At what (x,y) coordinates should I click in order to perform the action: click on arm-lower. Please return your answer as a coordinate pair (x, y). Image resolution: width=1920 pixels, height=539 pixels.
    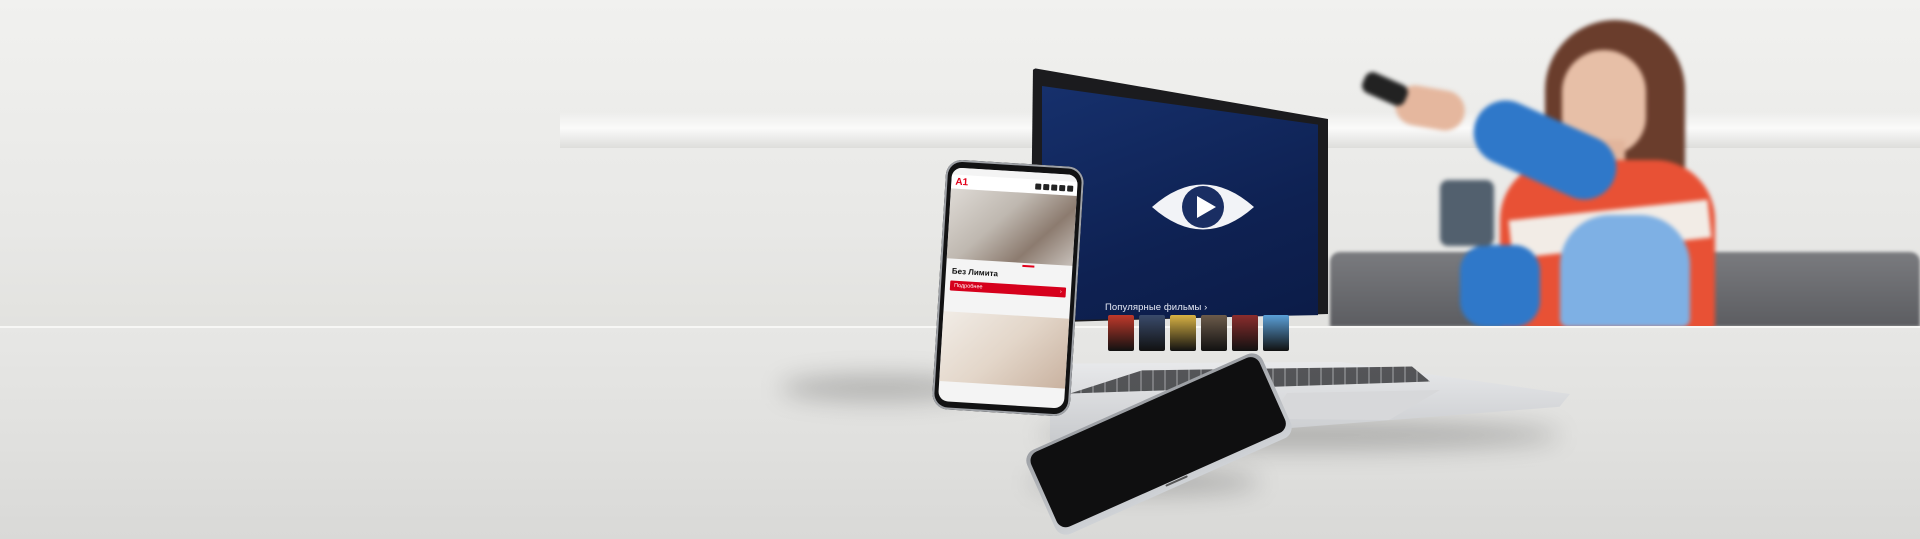
    Looking at the image, I should click on (1500, 286).